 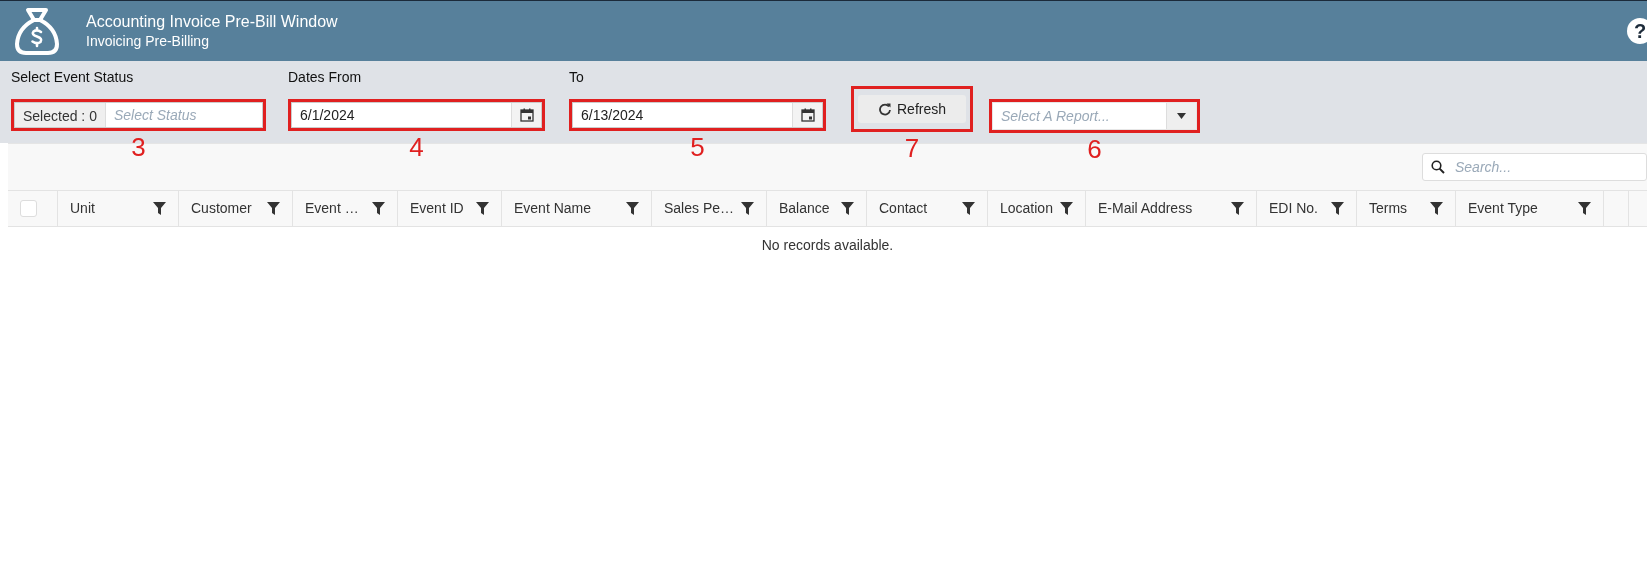 I want to click on annotation-number: 4, so click(x=416, y=147).